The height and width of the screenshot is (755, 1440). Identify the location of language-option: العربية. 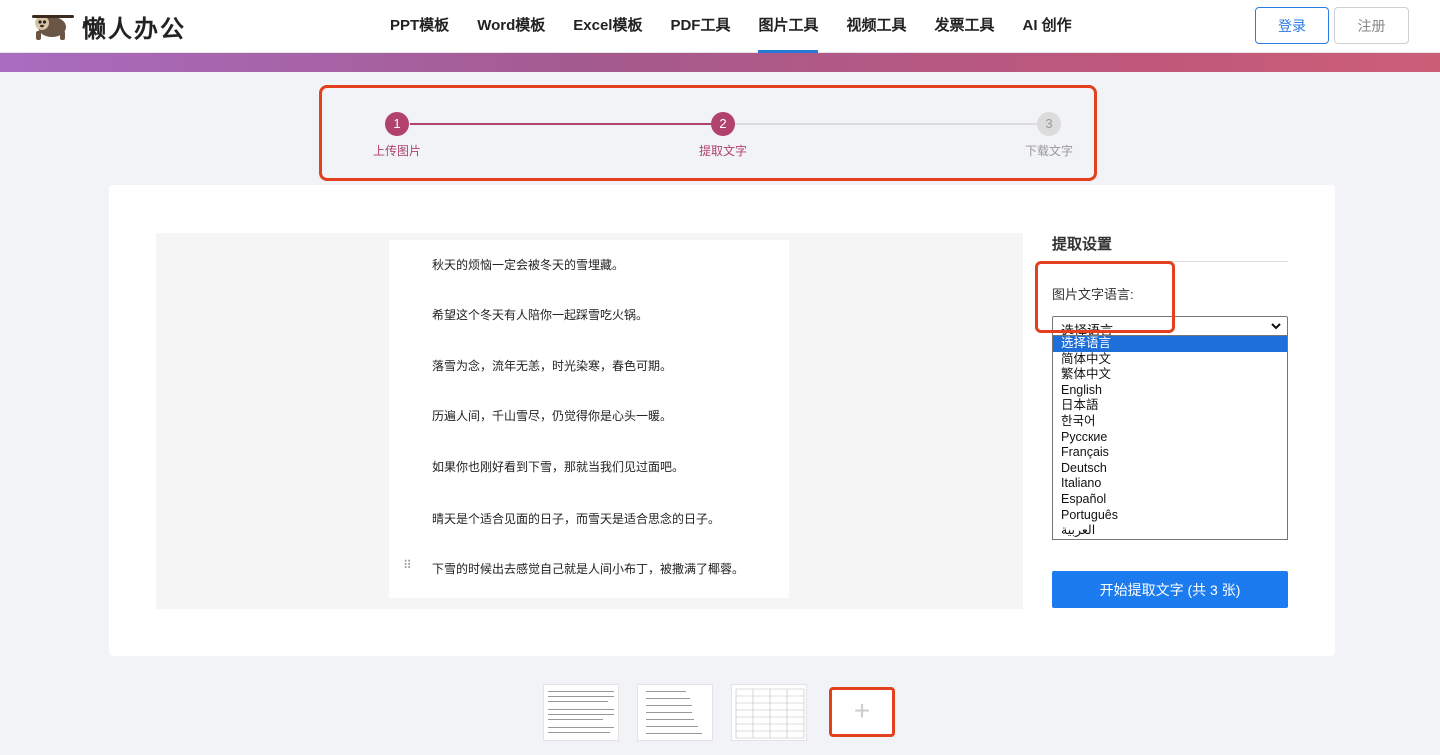
(1170, 531).